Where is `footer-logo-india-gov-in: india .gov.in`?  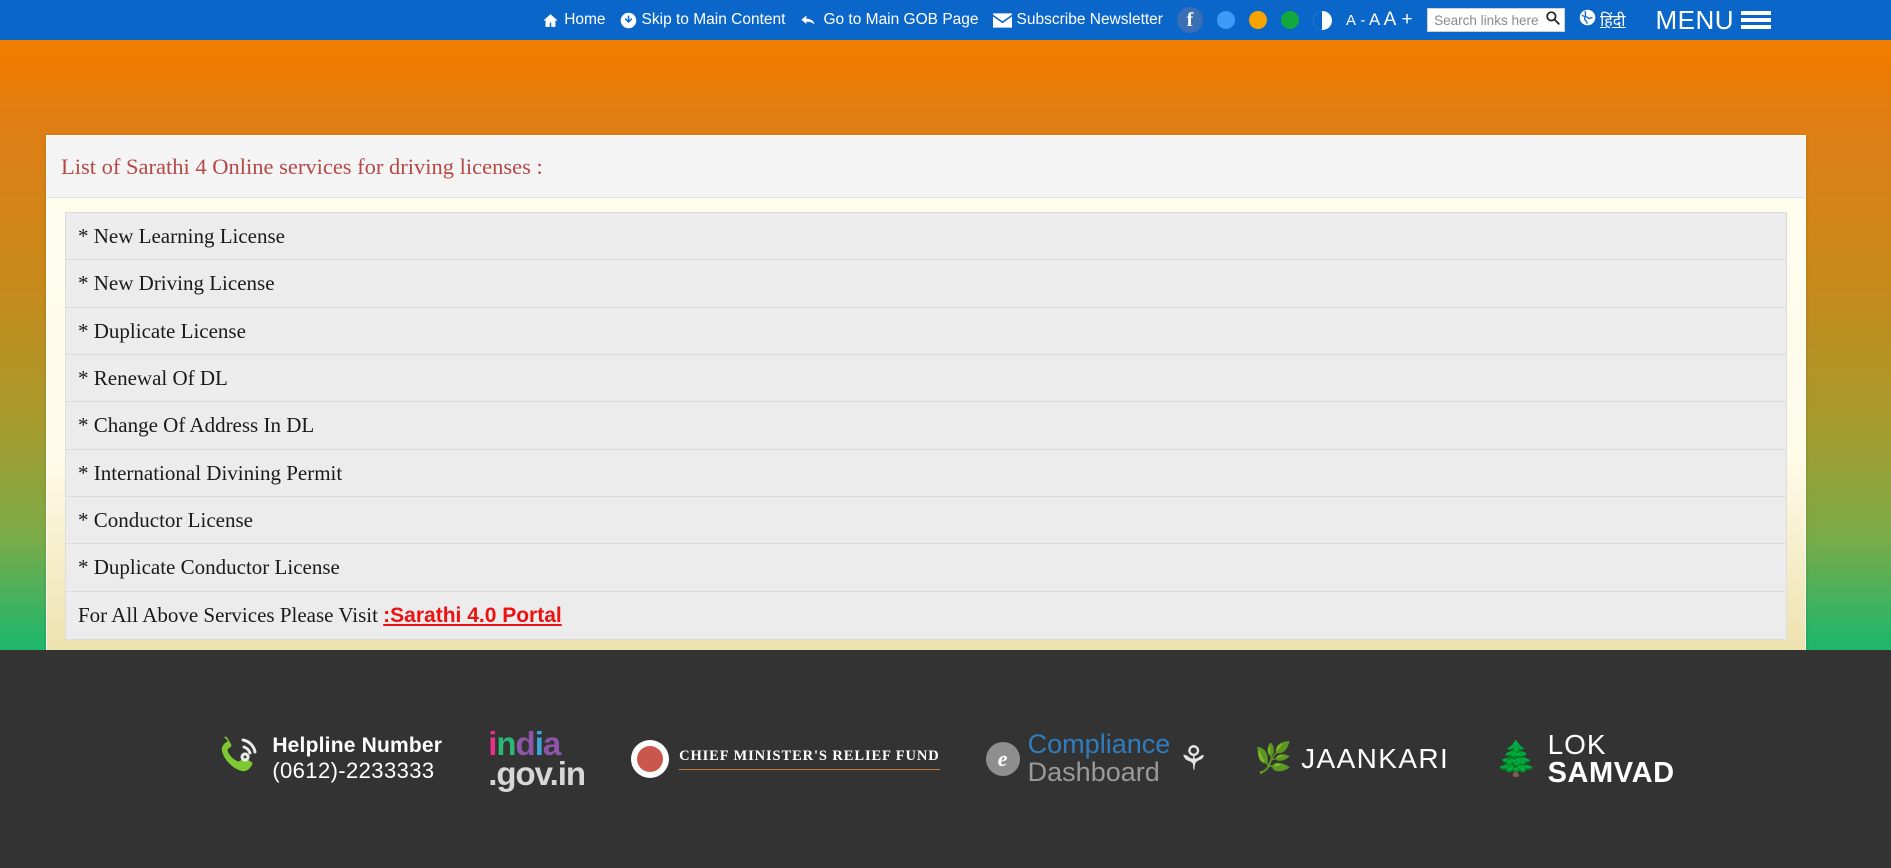
footer-logo-india-gov-in: india .gov.in is located at coordinates (537, 759).